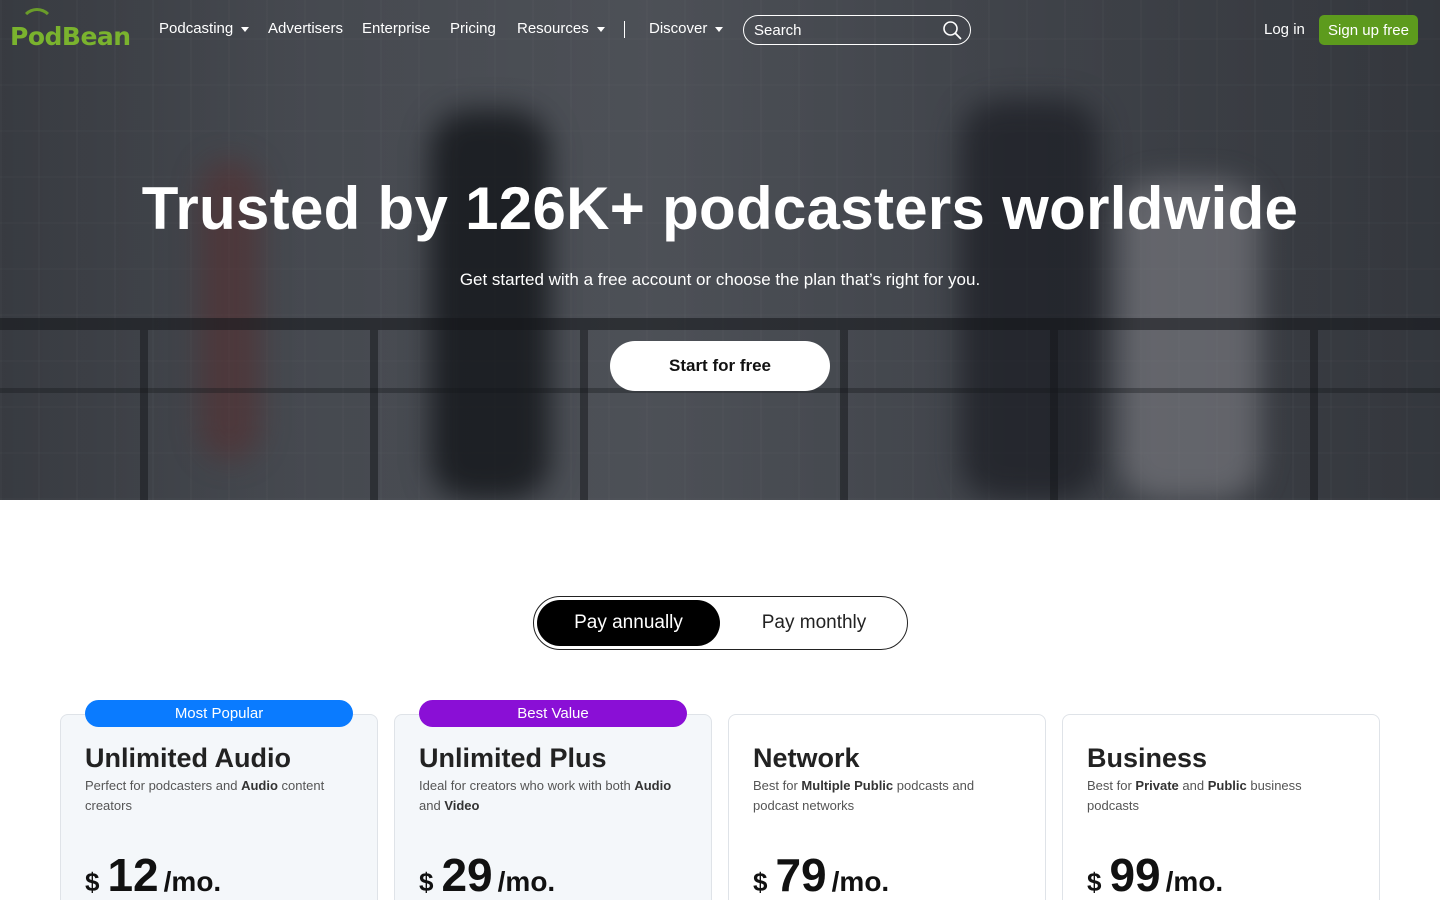  Describe the element at coordinates (801, 874) in the screenshot. I see `price-amount: 79` at that location.